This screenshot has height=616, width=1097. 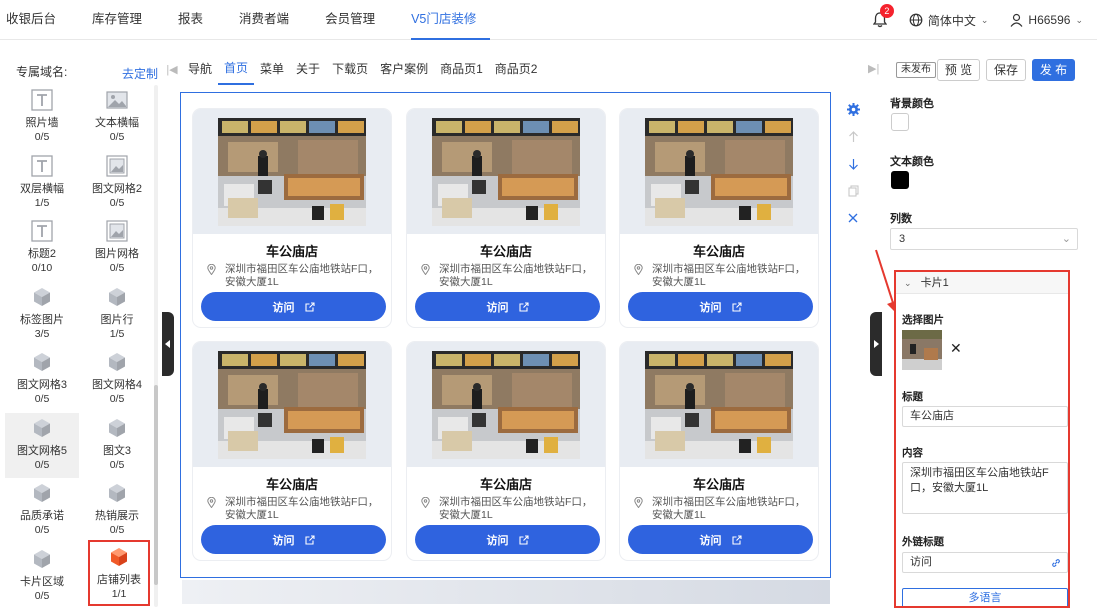 What do you see at coordinates (38, 20) in the screenshot?
I see `nav-cashier: 收银后台` at bounding box center [38, 20].